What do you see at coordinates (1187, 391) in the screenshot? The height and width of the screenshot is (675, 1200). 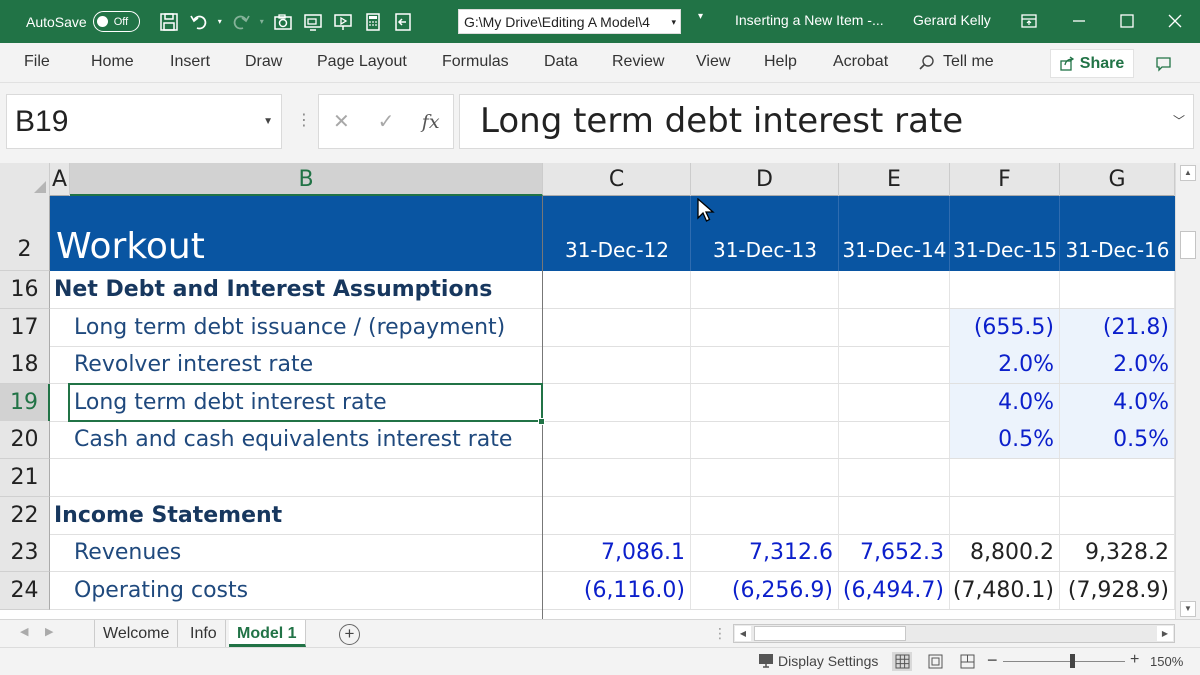 I see `vertical-scrollbar: ▲ ▼` at bounding box center [1187, 391].